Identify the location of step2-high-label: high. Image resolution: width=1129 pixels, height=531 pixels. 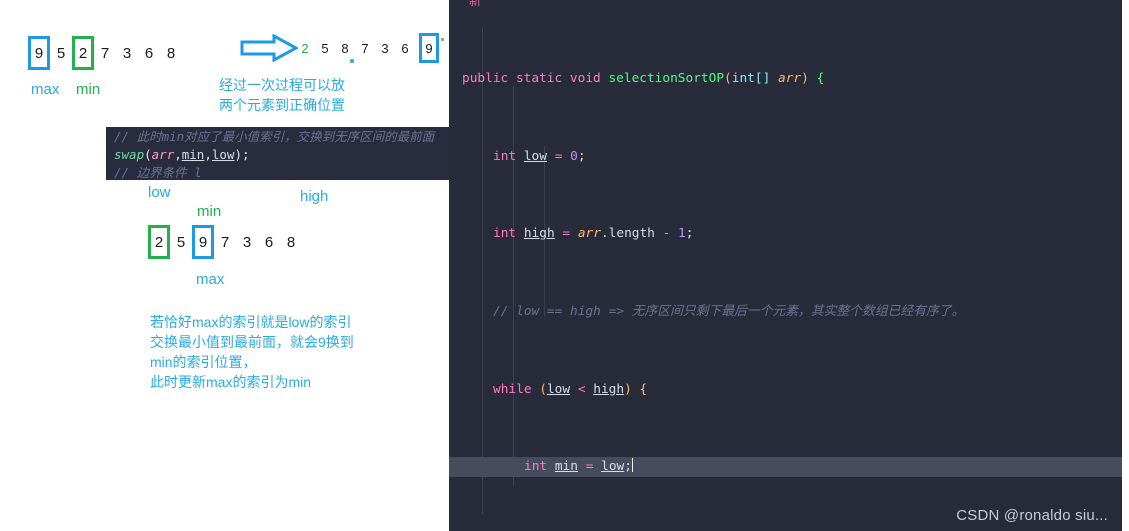
(314, 196).